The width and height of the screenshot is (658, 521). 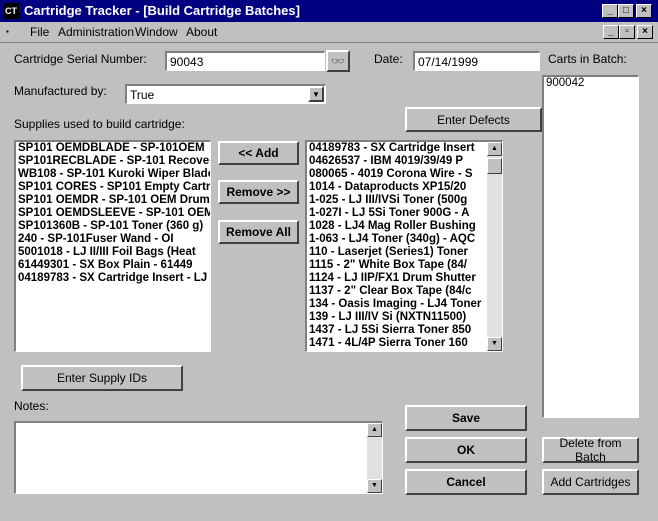 I want to click on menu-bar: ▪ File Administration Window About _ ▫ ×, so click(x=329, y=32).